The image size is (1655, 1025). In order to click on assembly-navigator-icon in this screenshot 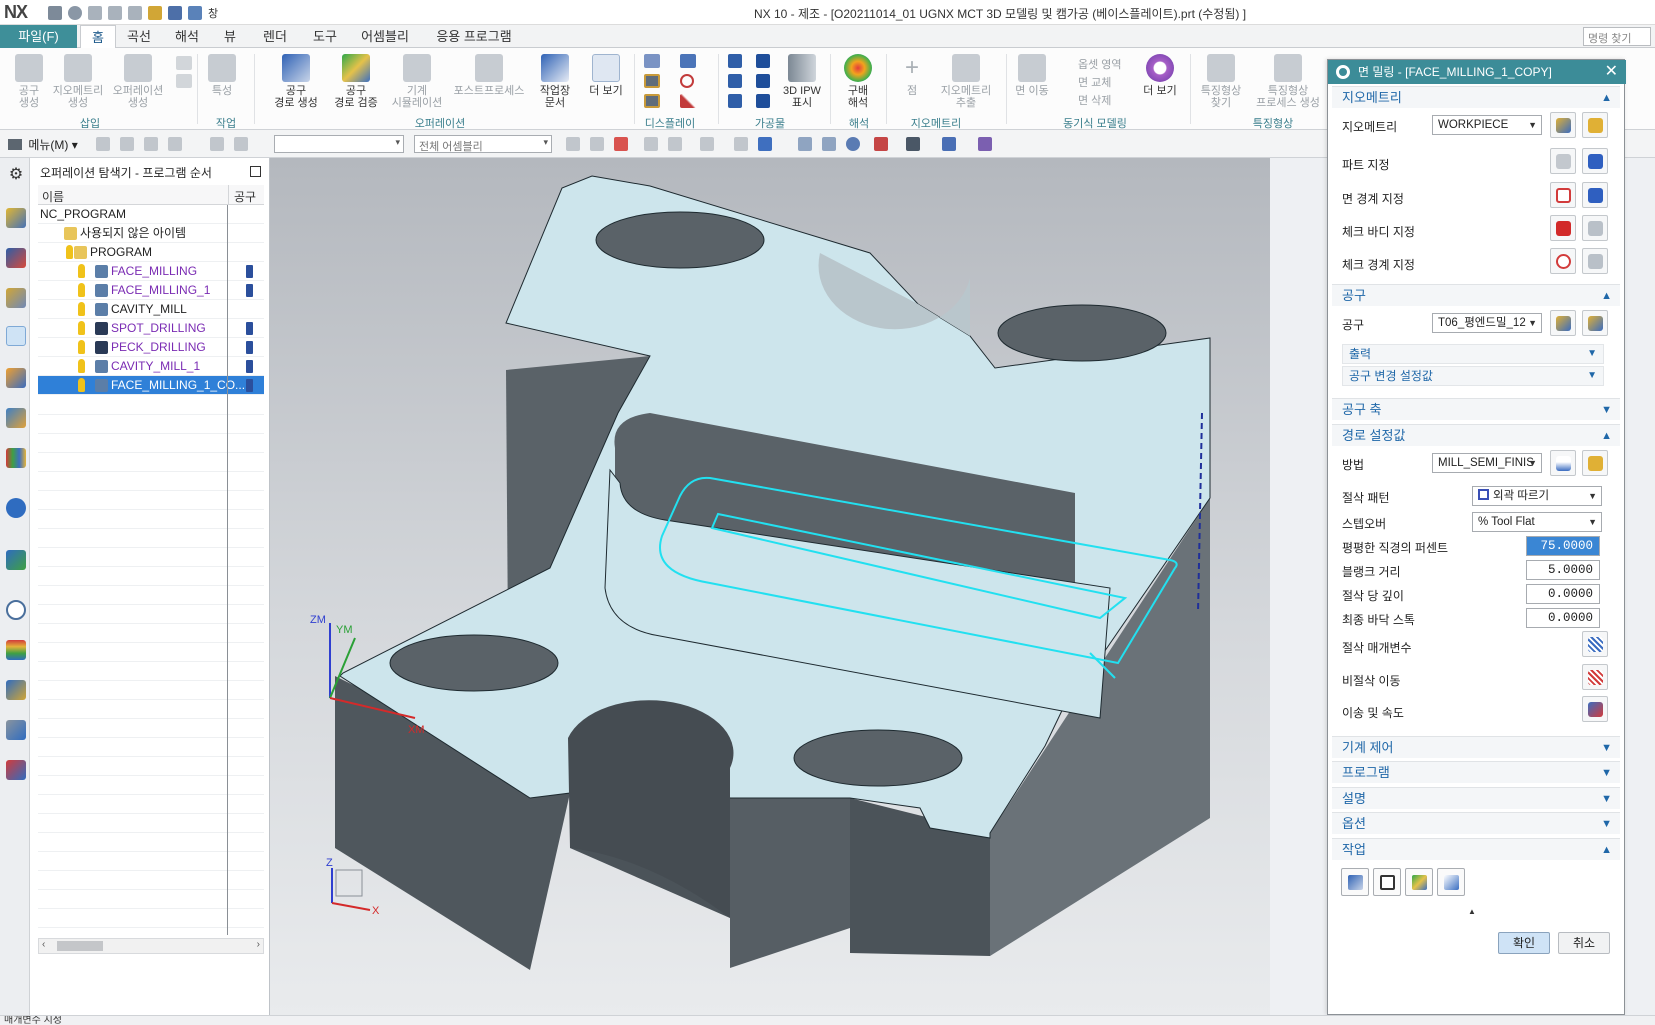, I will do `click(16, 418)`.